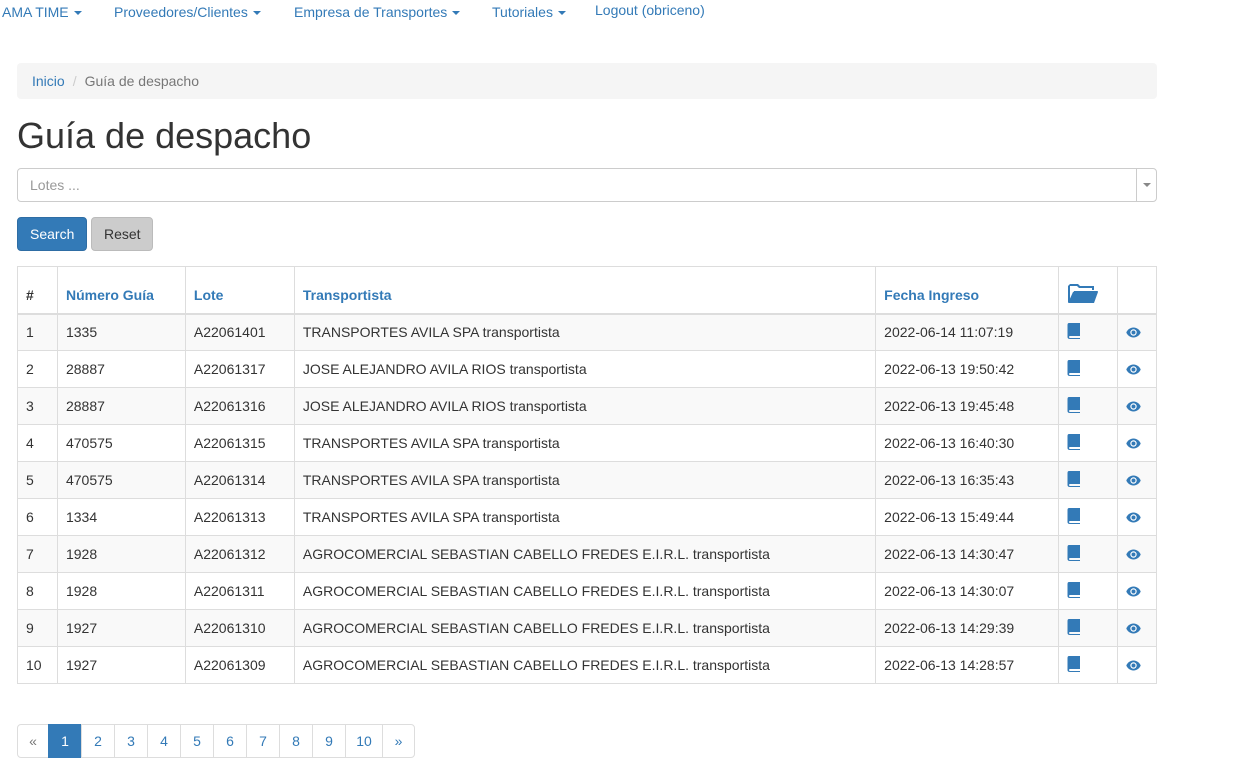 The width and height of the screenshot is (1255, 767). I want to click on breadcrumb: Inicio / Guía de despacho, so click(587, 81).